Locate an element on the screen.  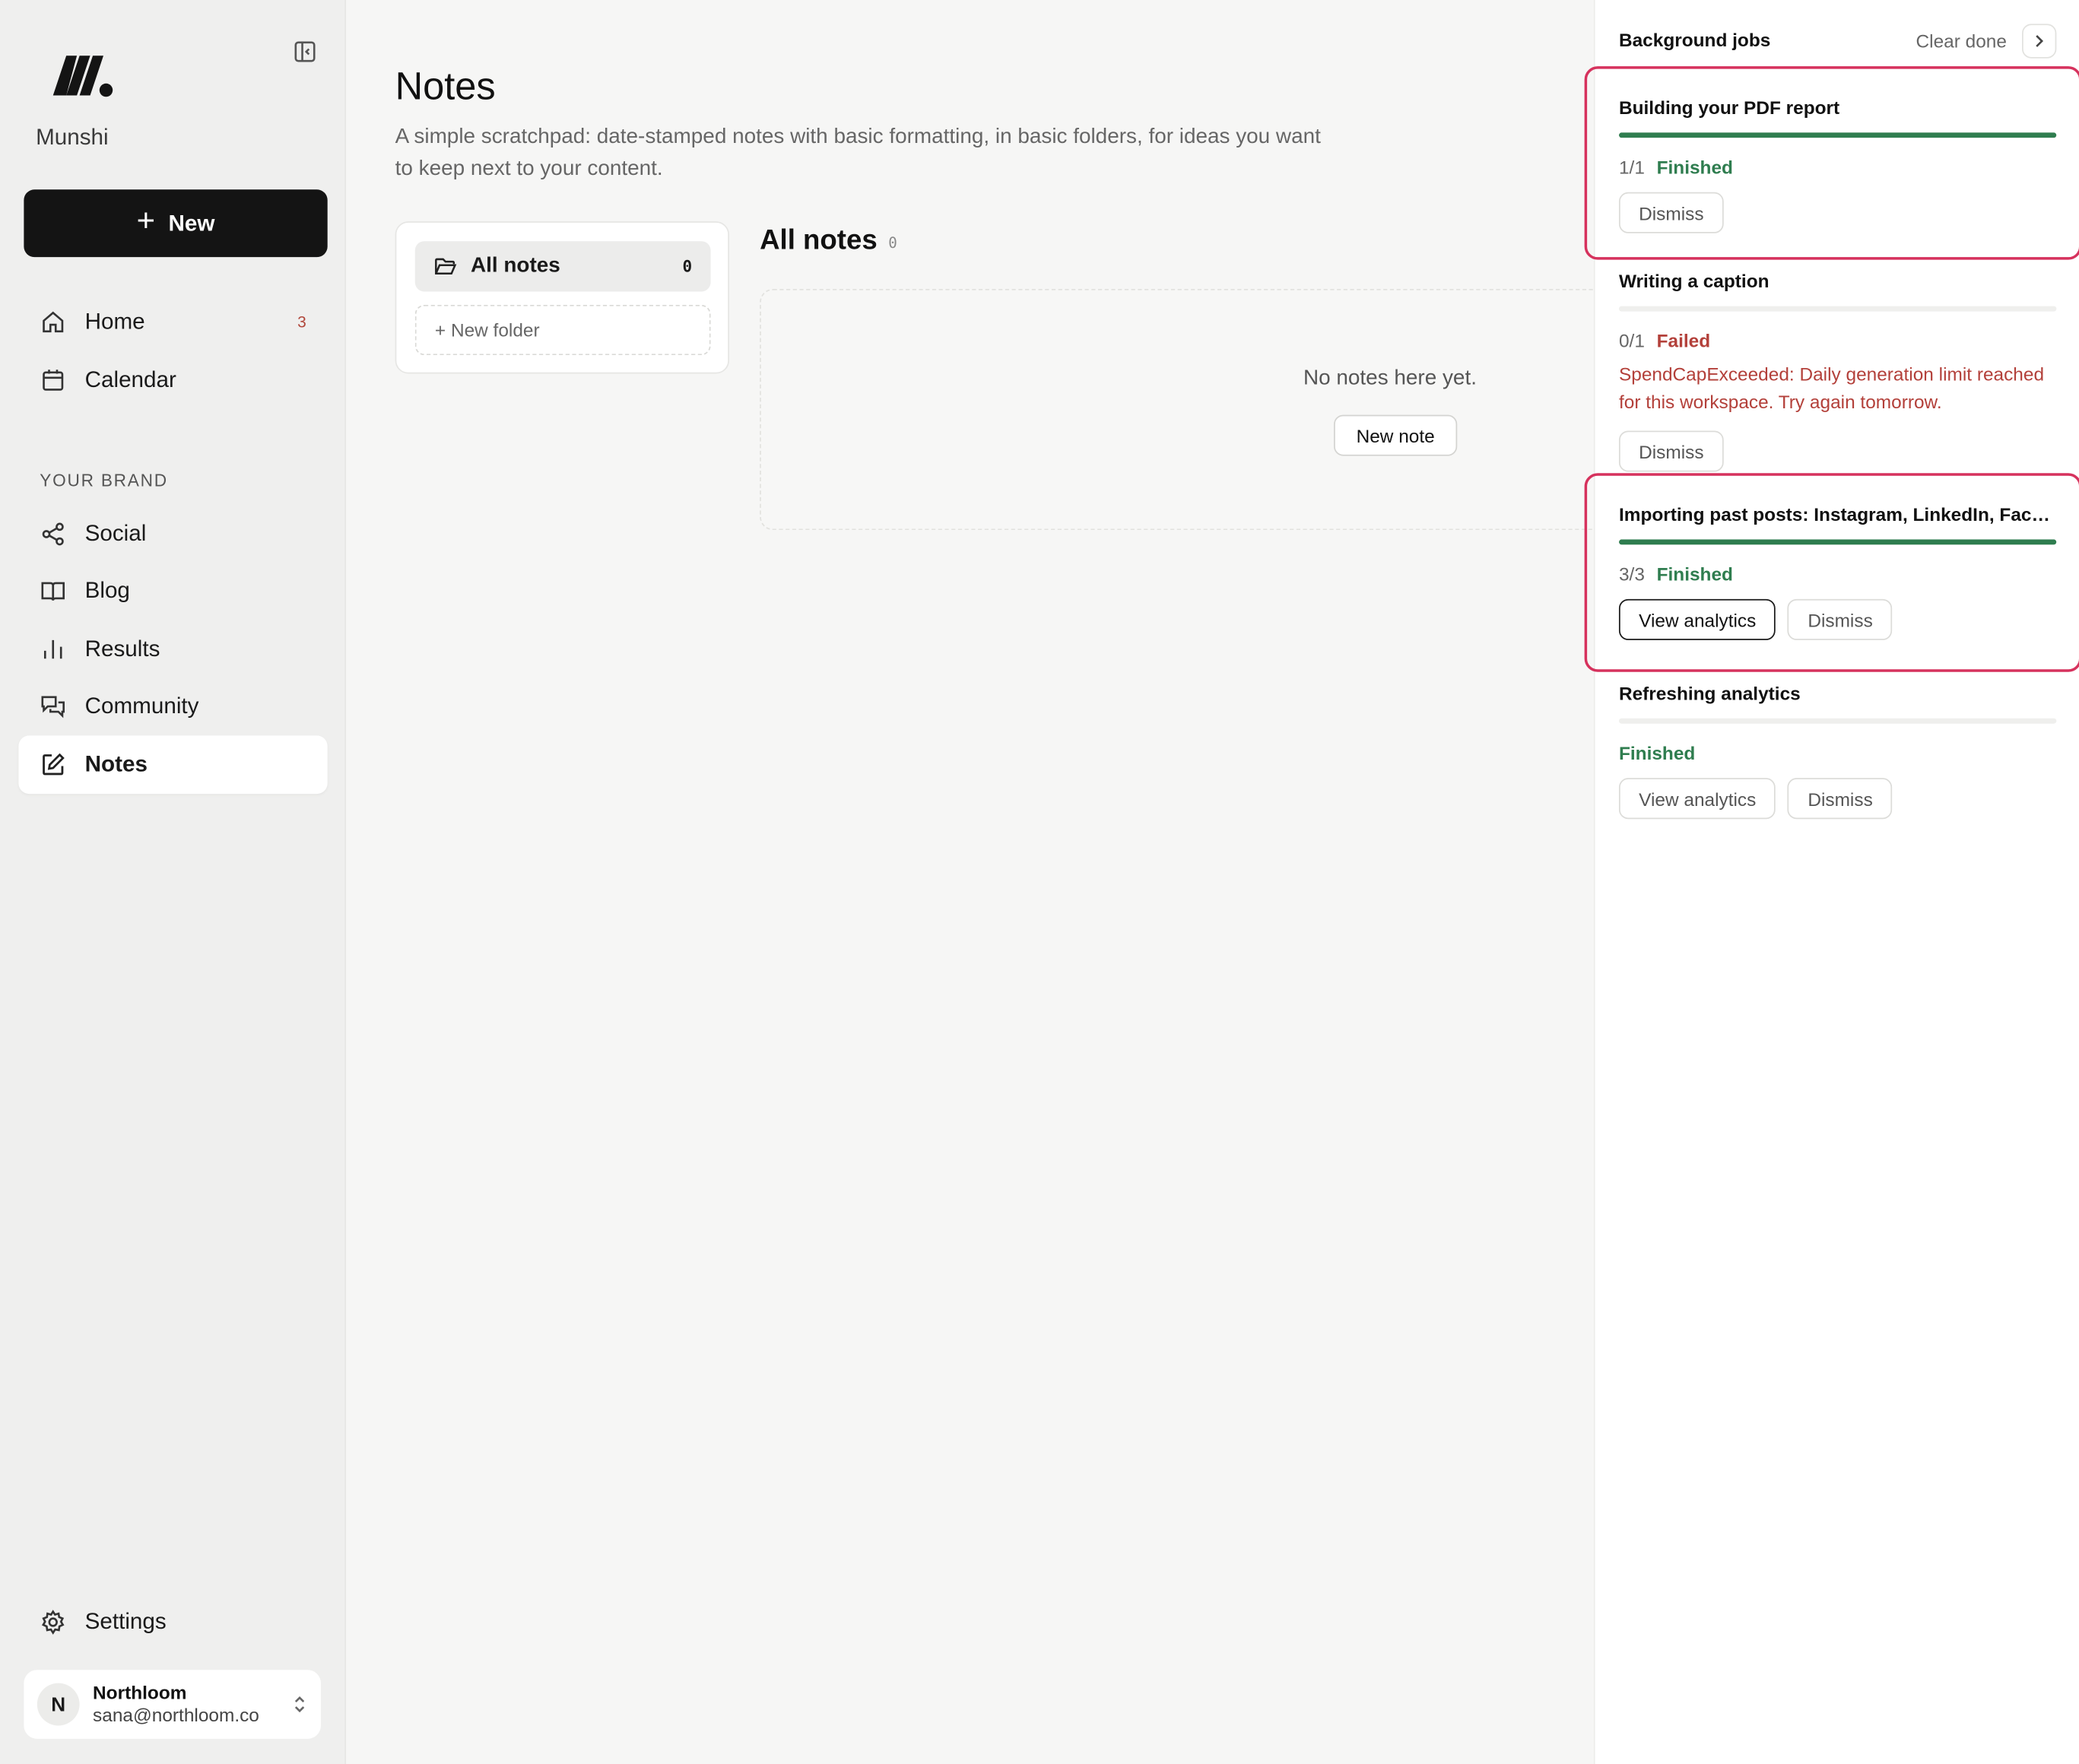
settings-label: Settings is located at coordinates (125, 1622).